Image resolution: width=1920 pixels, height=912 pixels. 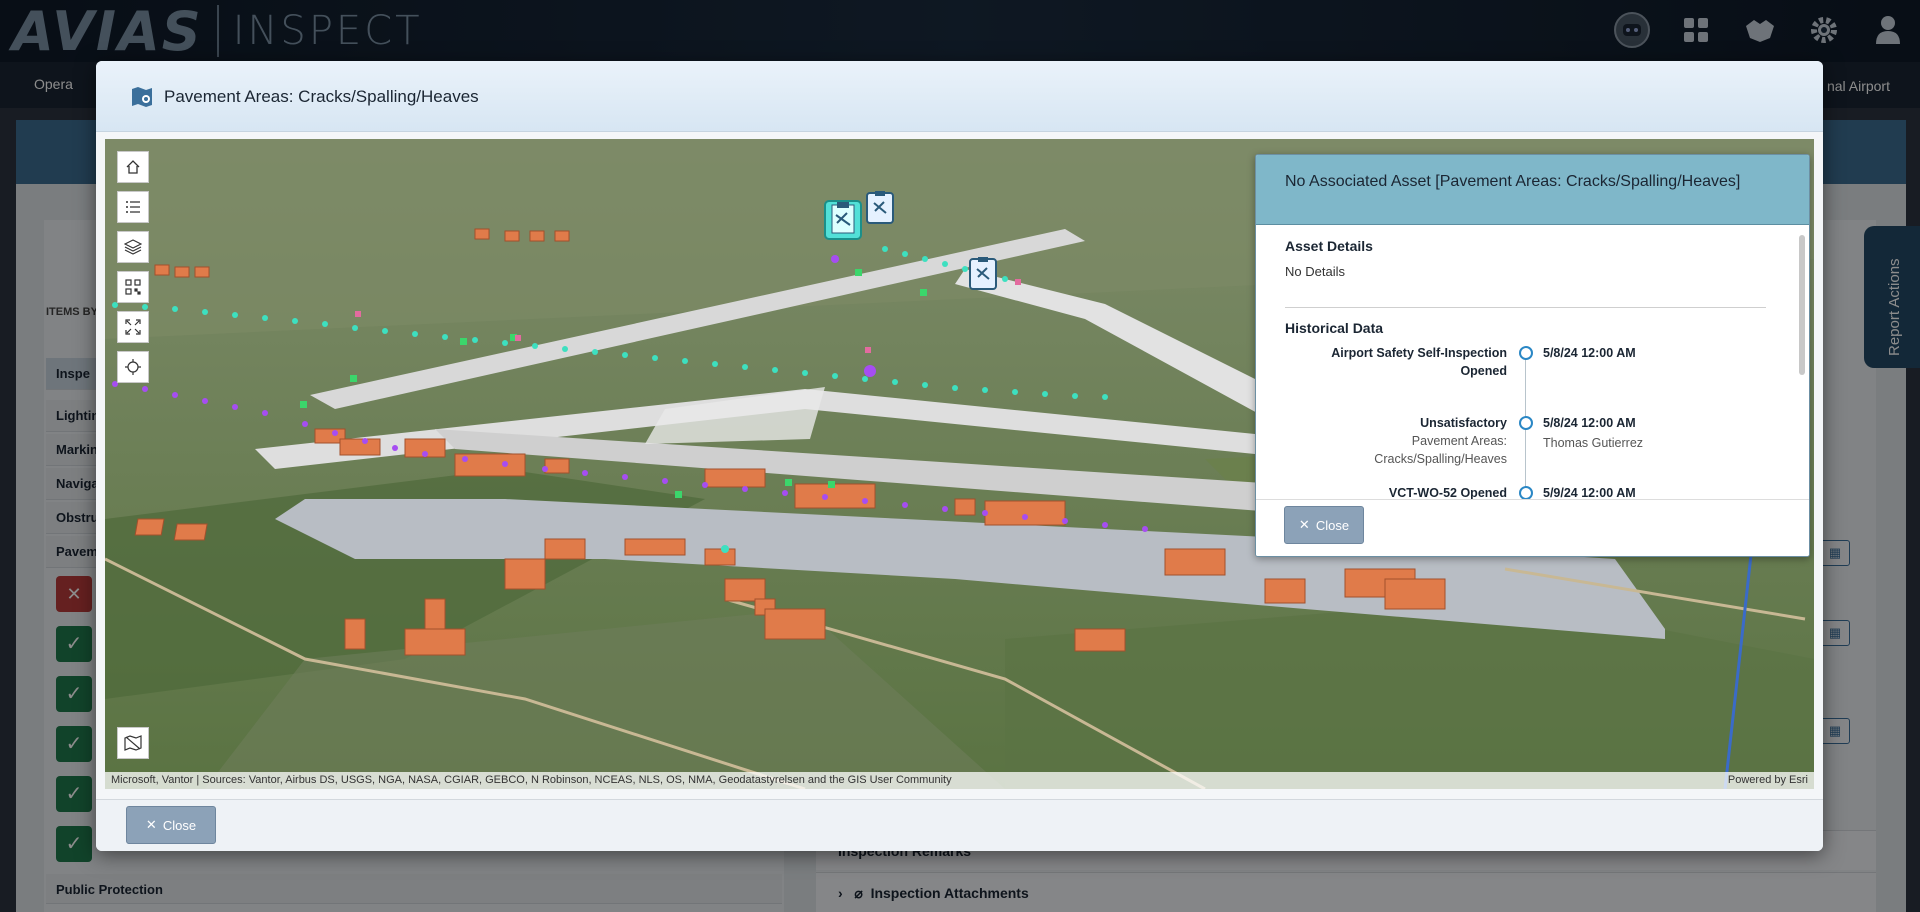 What do you see at coordinates (133, 167) in the screenshot?
I see `home-icon` at bounding box center [133, 167].